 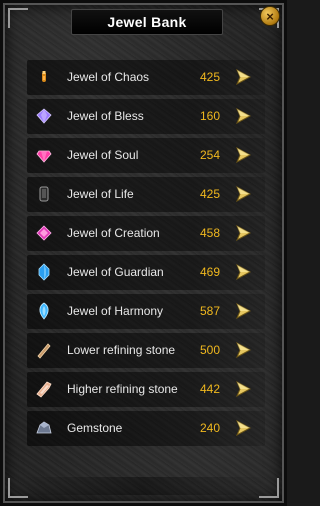 What do you see at coordinates (122, 389) in the screenshot?
I see `jewel-name: Higher refining stone` at bounding box center [122, 389].